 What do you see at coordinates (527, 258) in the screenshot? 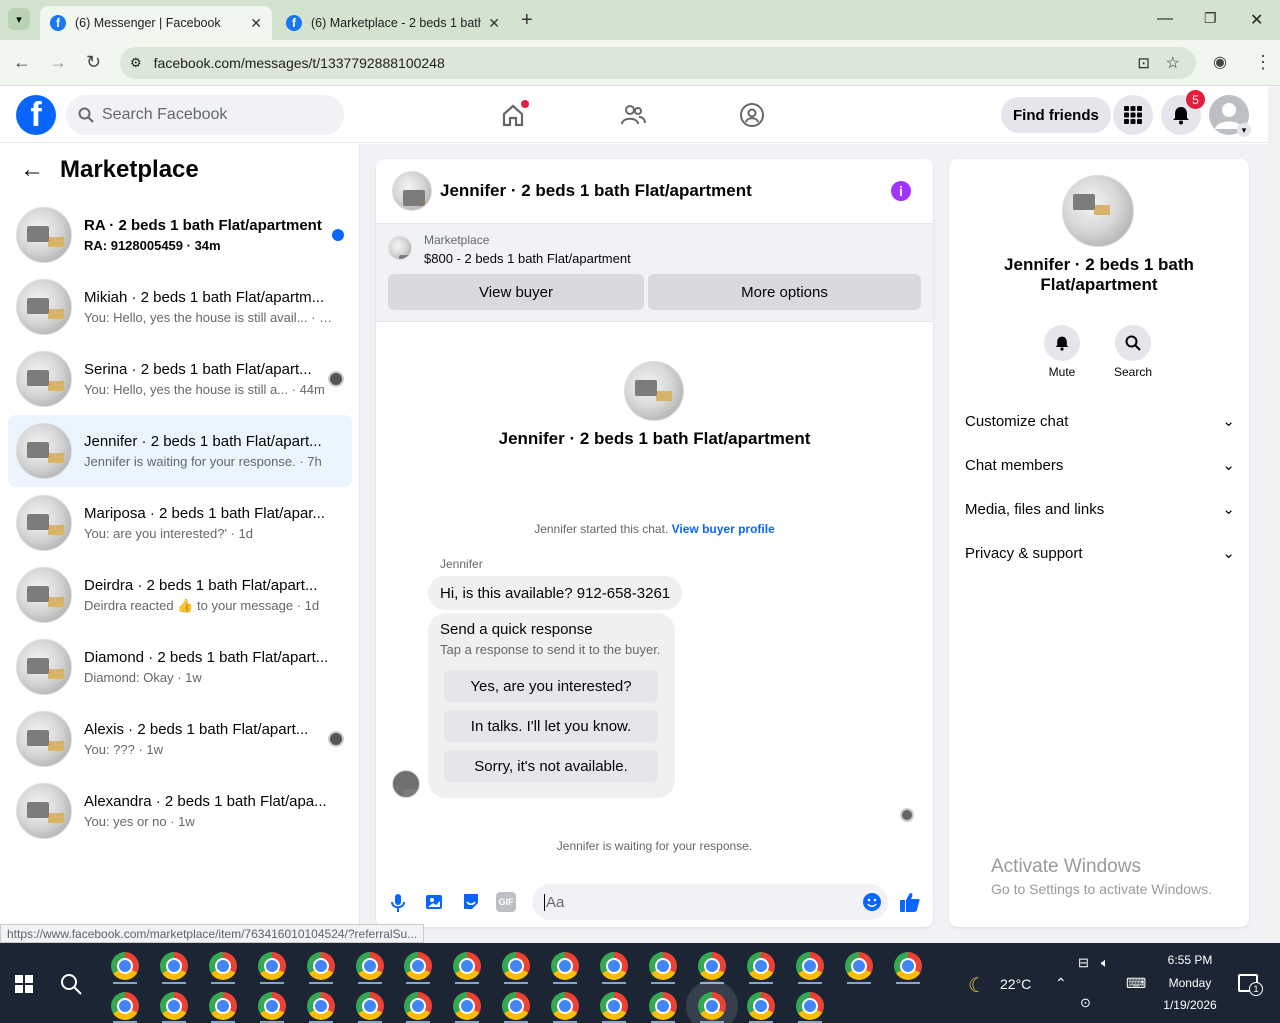
I see `listing-title: $800 - 2 beds 1 bath Flat/apartment` at bounding box center [527, 258].